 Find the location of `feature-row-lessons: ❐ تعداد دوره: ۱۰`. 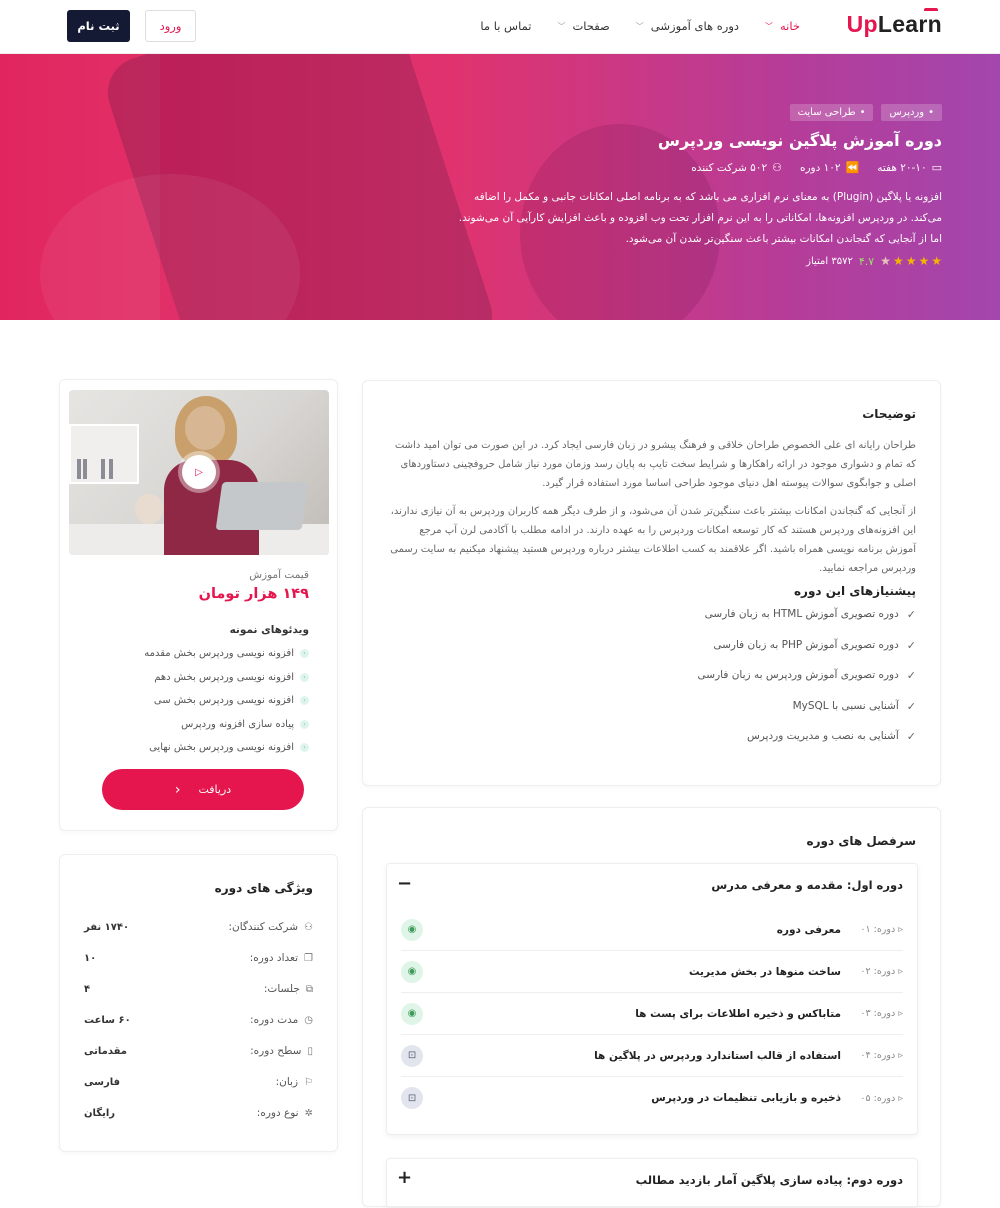

feature-row-lessons: ❐ تعداد دوره: ۱۰ is located at coordinates (198, 958).